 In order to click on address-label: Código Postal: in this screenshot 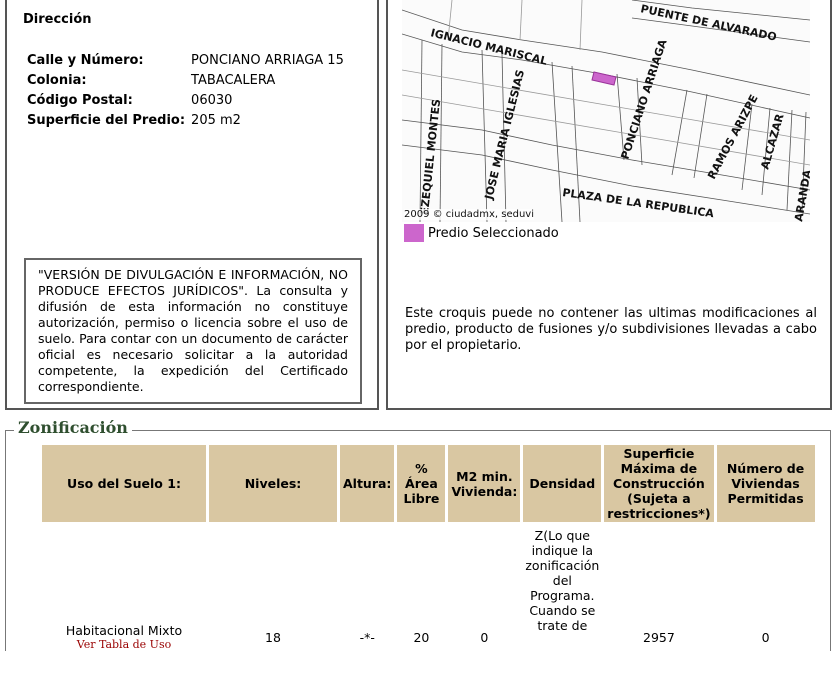, I will do `click(80, 100)`.